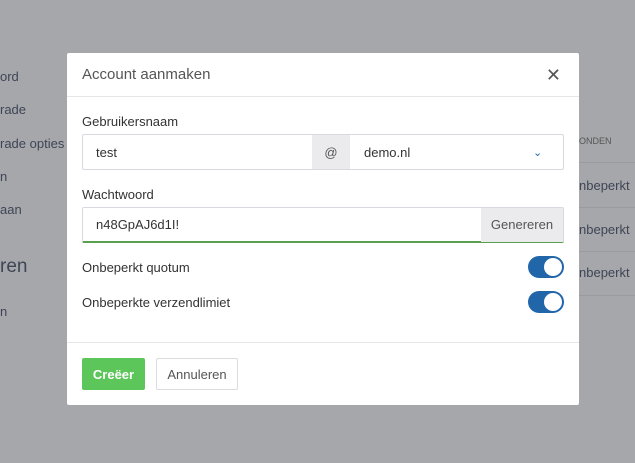  What do you see at coordinates (35, 231) in the screenshot?
I see `background-sidebar: ord rade rade opties n aan ren n` at bounding box center [35, 231].